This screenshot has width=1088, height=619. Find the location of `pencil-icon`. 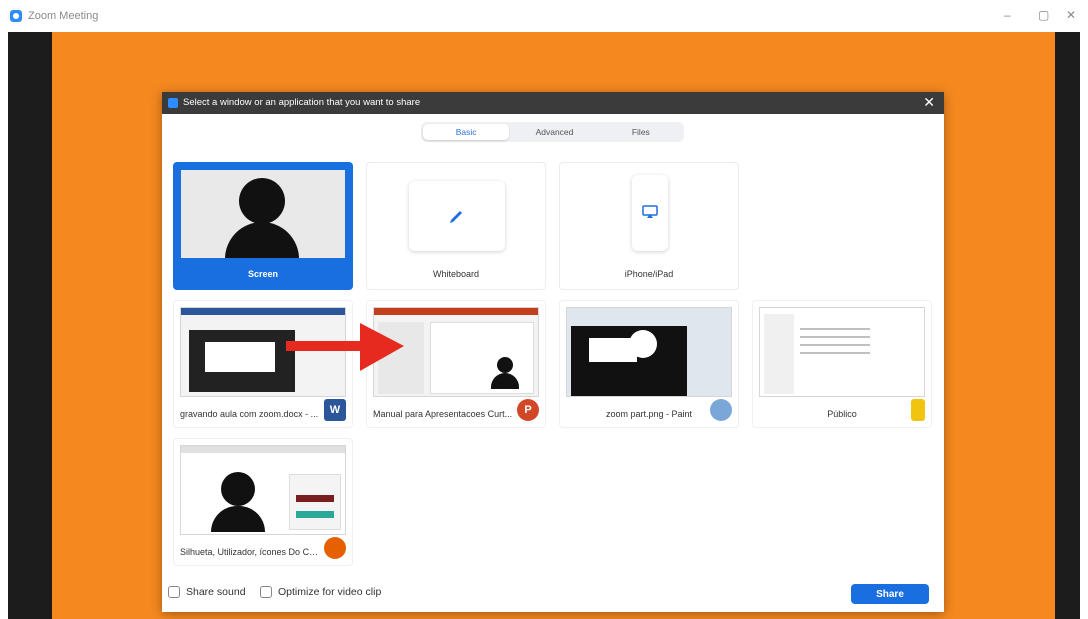

pencil-icon is located at coordinates (456, 217).